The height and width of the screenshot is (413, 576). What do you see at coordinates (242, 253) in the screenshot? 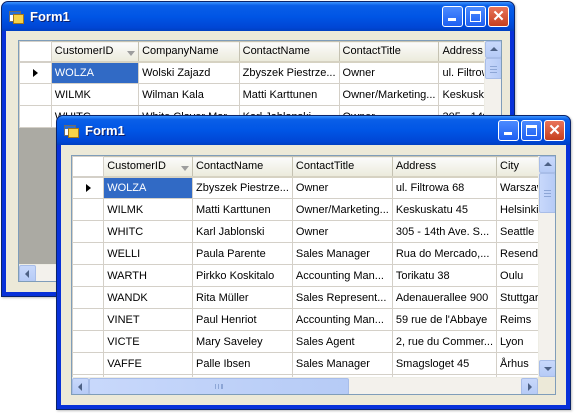
I see `table-cell: Paula Parente` at bounding box center [242, 253].